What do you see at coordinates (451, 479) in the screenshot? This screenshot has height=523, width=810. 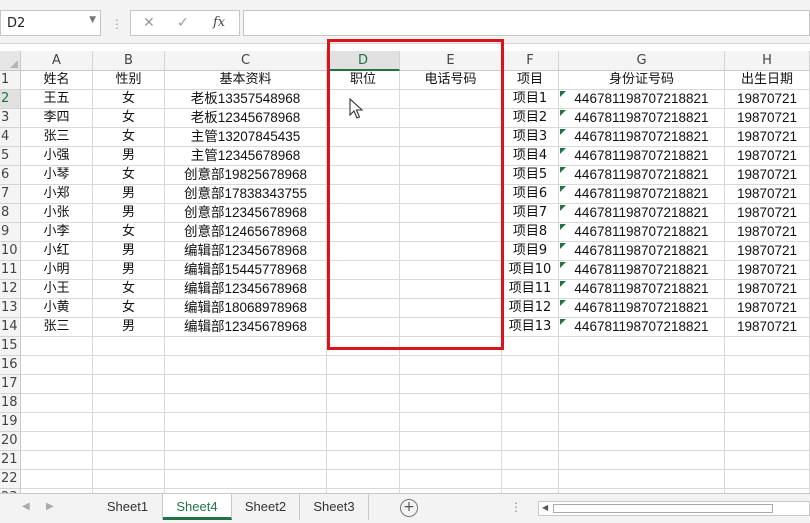 I see `cell-e22` at bounding box center [451, 479].